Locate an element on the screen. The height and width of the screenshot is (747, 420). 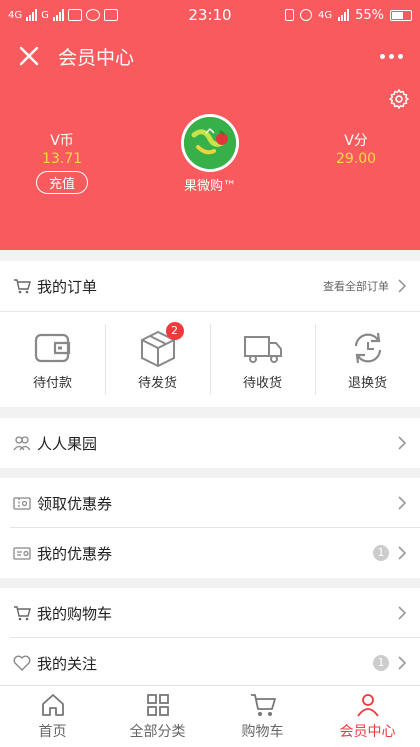
my-coupons-label: 我的优惠券 is located at coordinates (75, 553).